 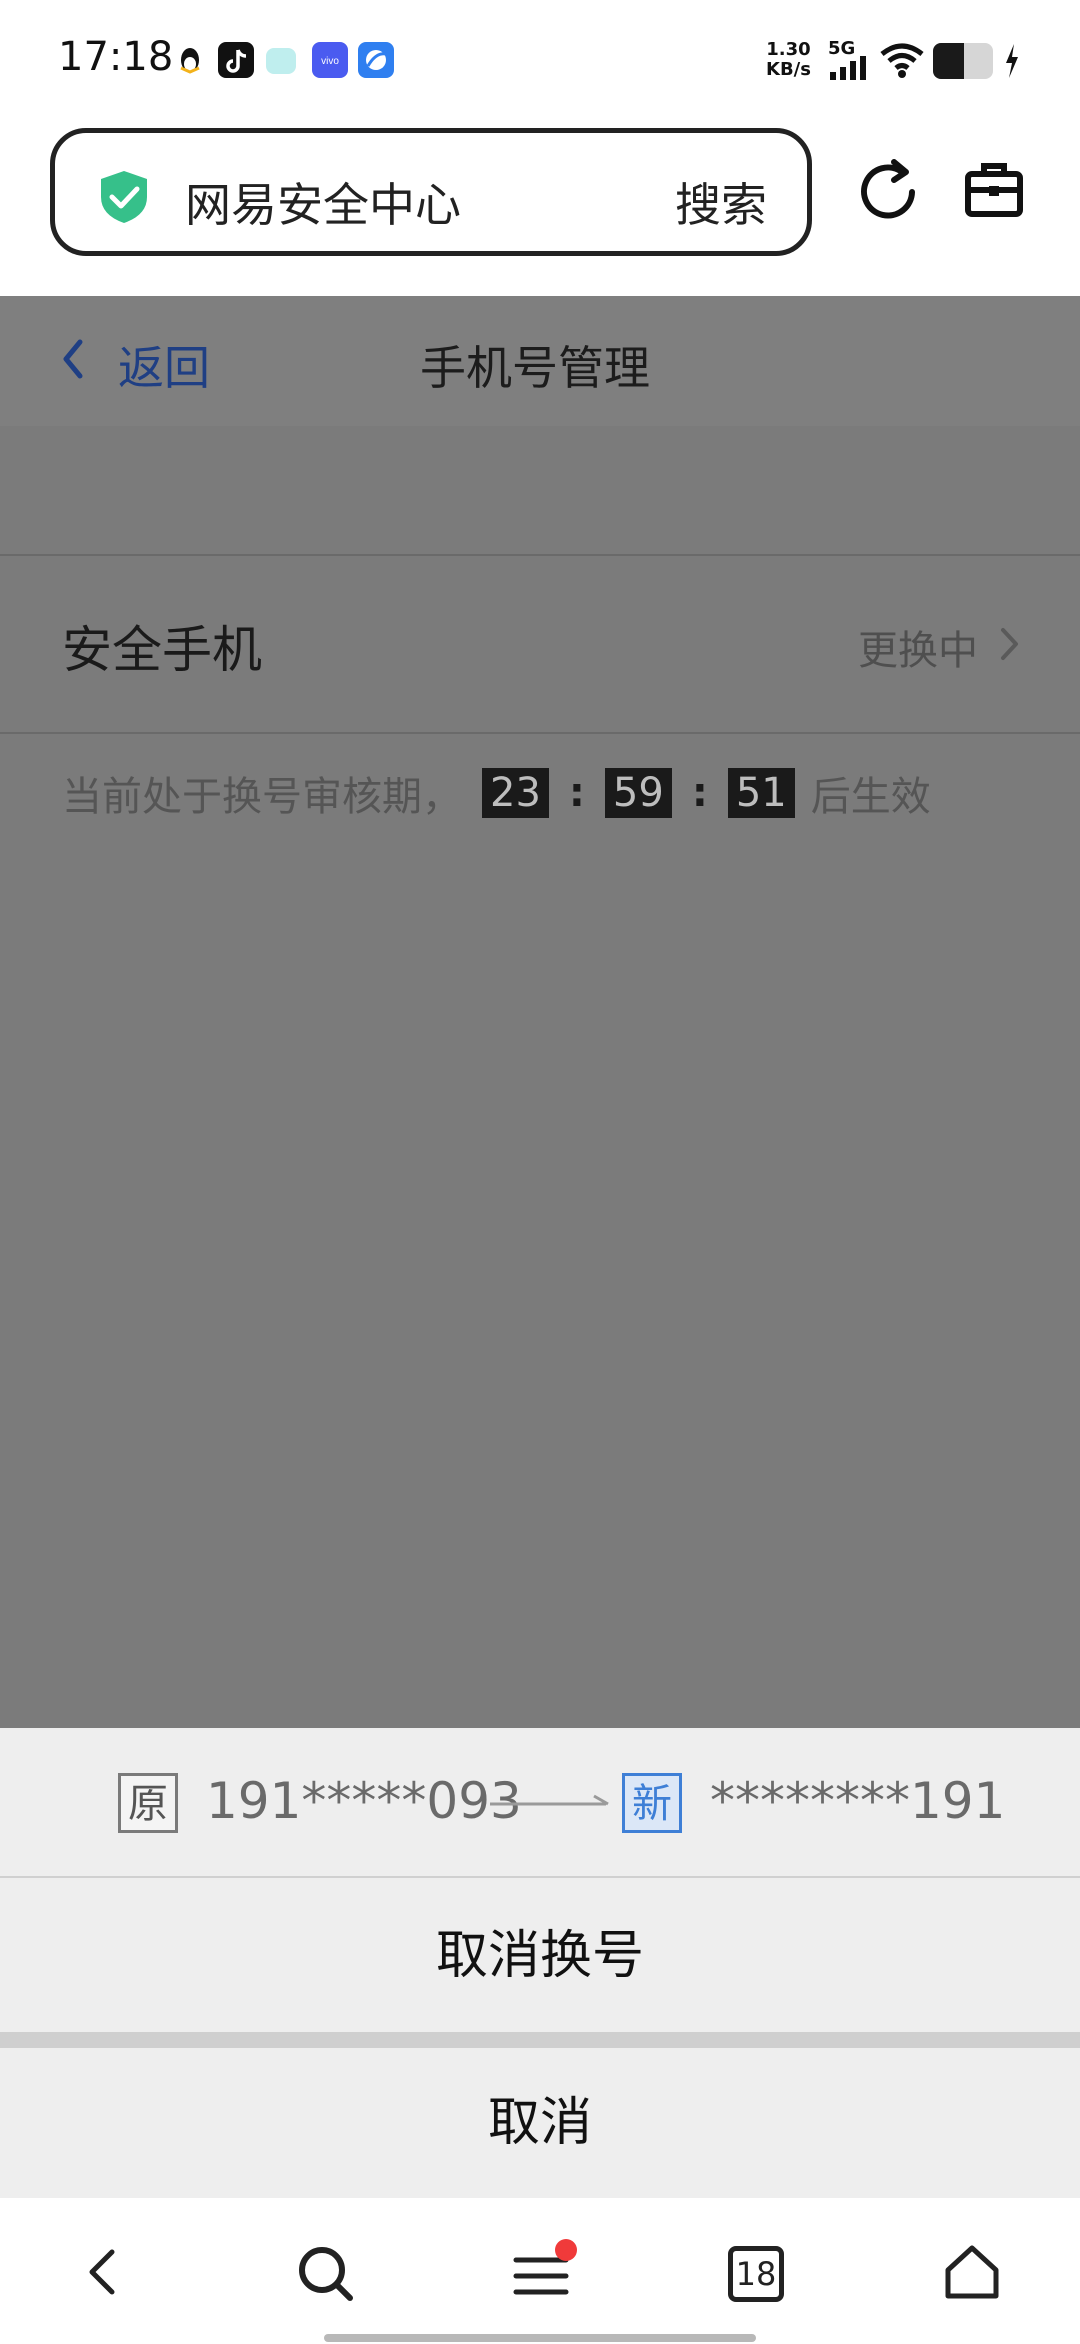 I want to click on search-button: 搜索, so click(x=721, y=202).